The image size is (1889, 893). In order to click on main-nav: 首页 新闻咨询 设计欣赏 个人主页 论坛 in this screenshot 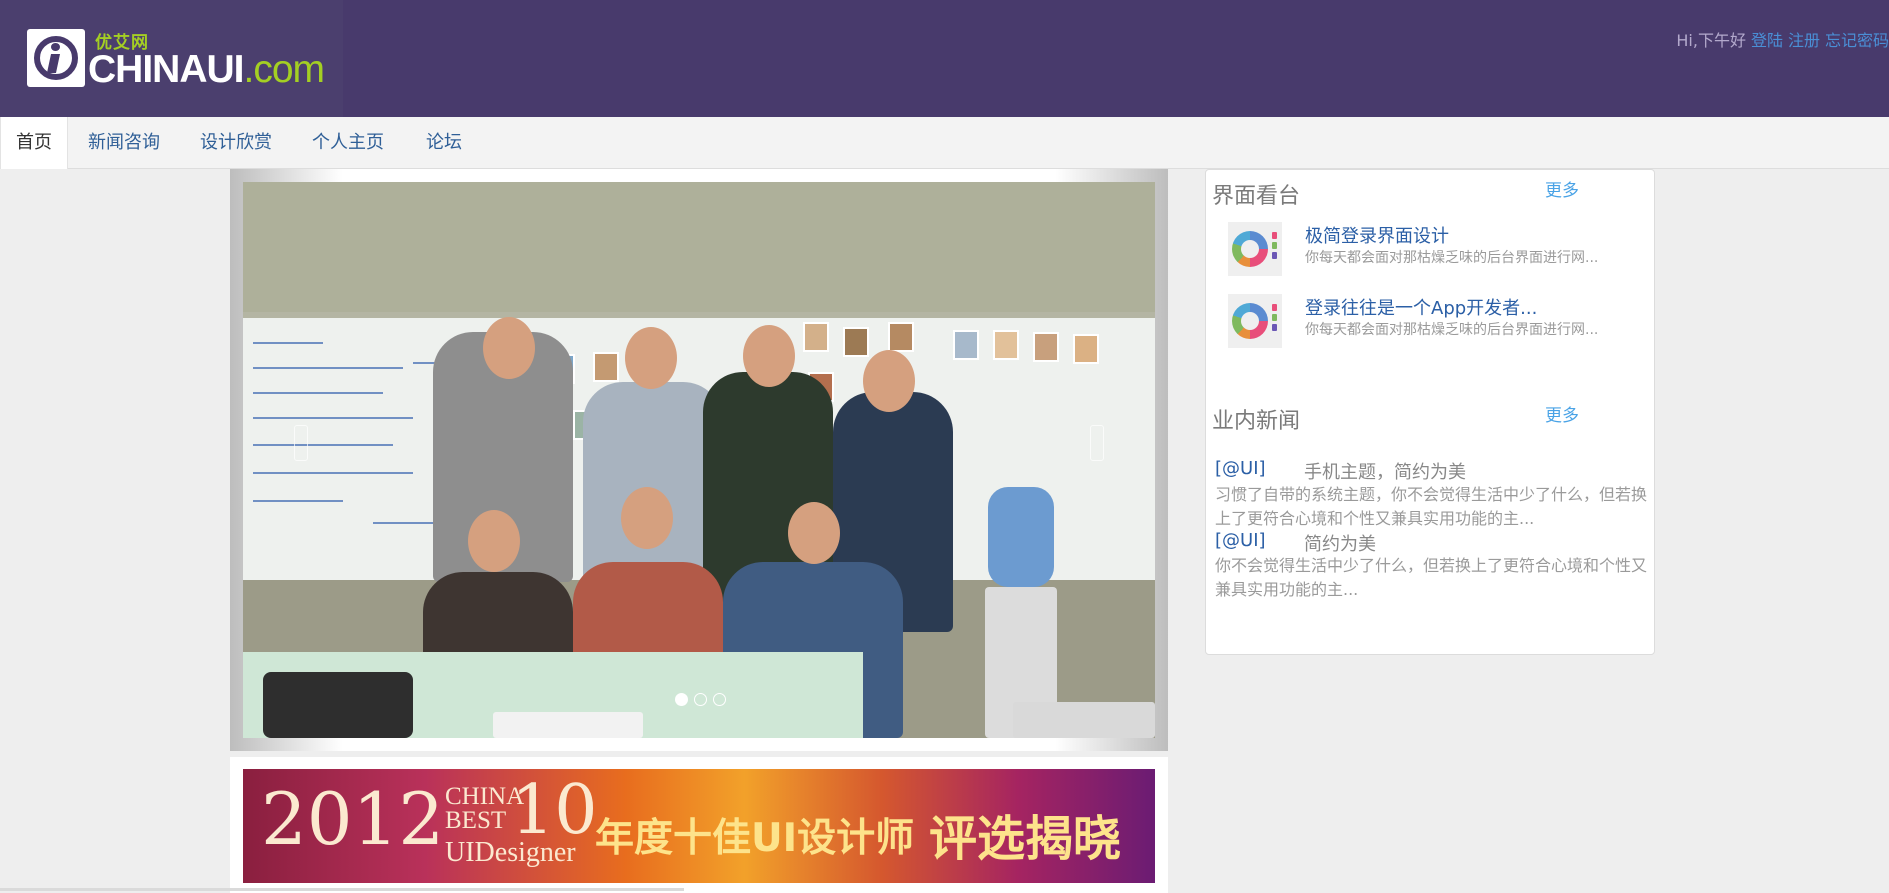, I will do `click(944, 143)`.